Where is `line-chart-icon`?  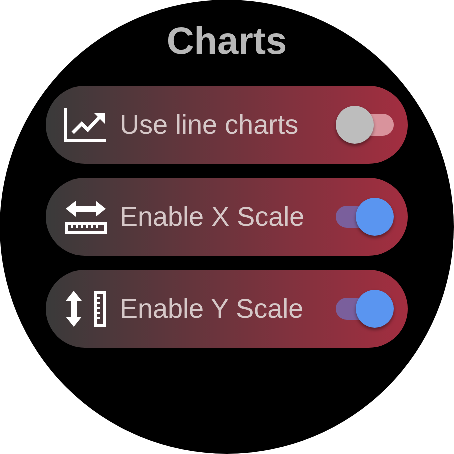 line-chart-icon is located at coordinates (86, 125).